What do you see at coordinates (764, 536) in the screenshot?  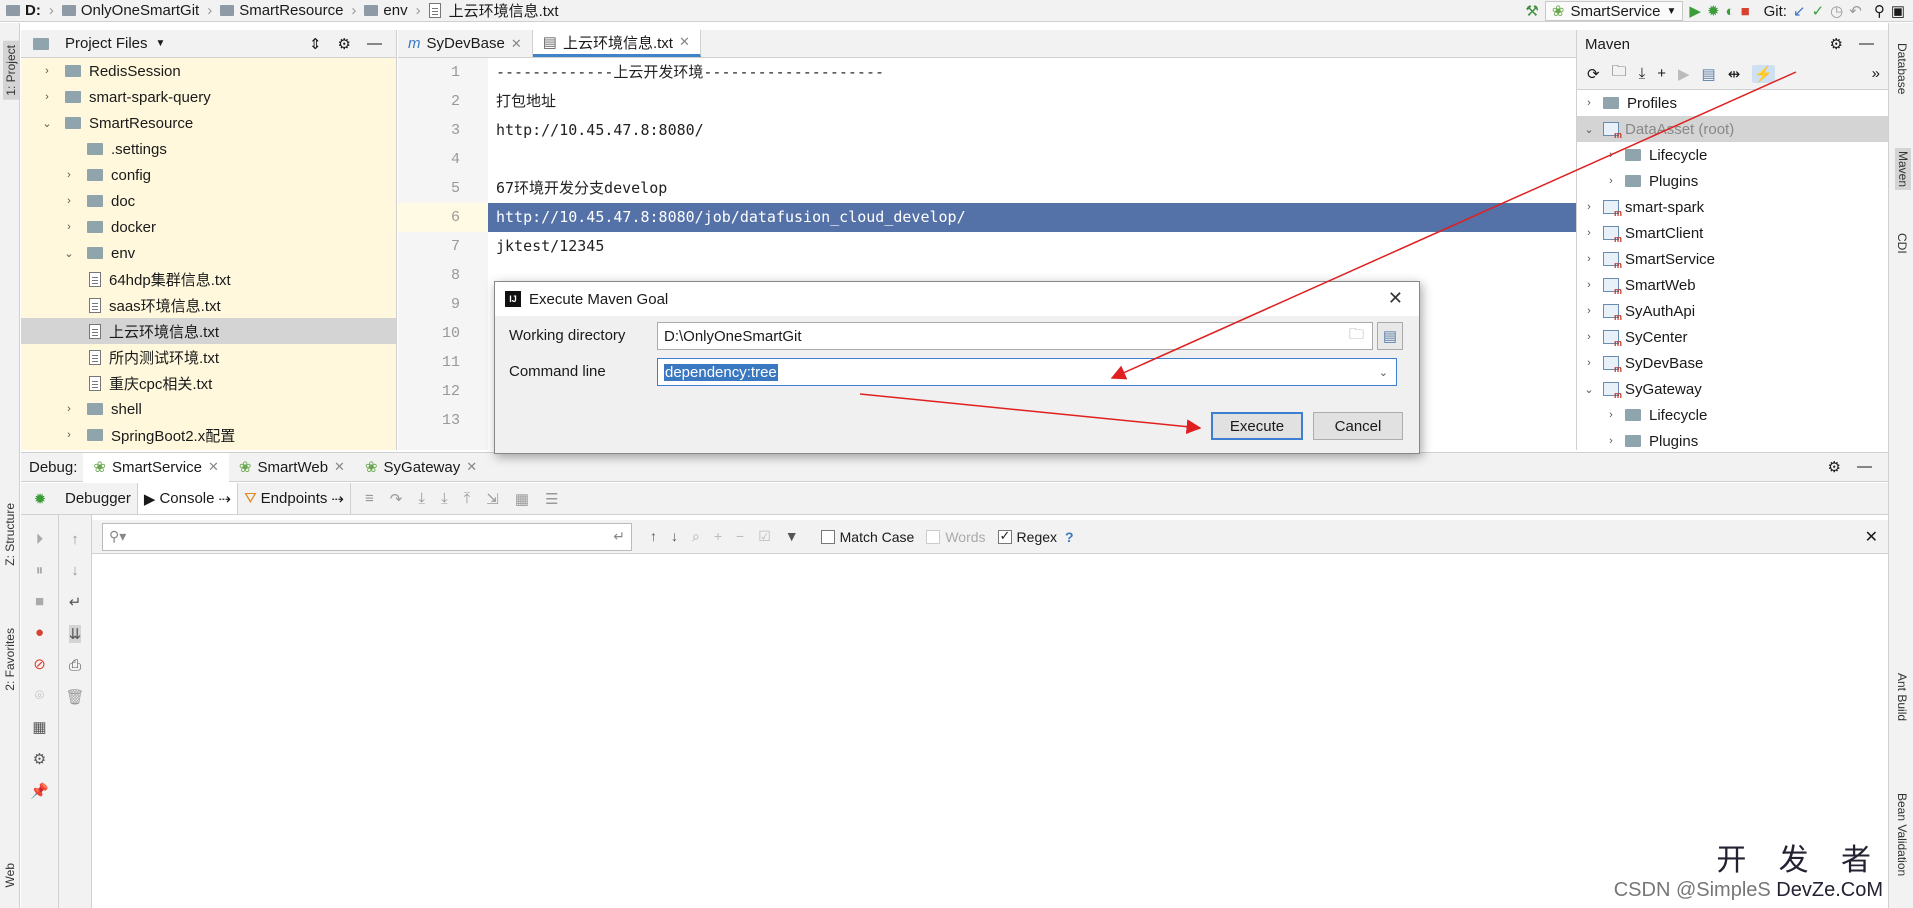 I see `select-all-icon: ☑` at bounding box center [764, 536].